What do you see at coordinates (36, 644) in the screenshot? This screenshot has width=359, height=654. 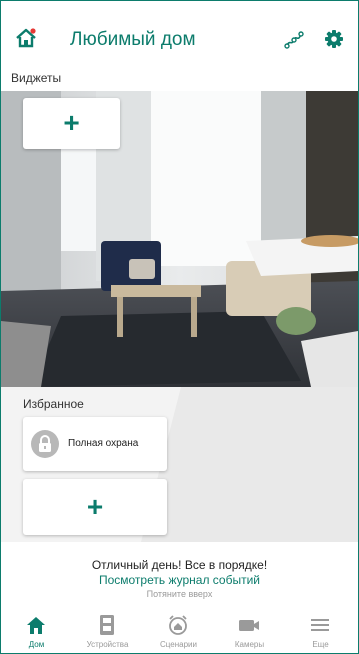 I see `nav-label: Дом` at bounding box center [36, 644].